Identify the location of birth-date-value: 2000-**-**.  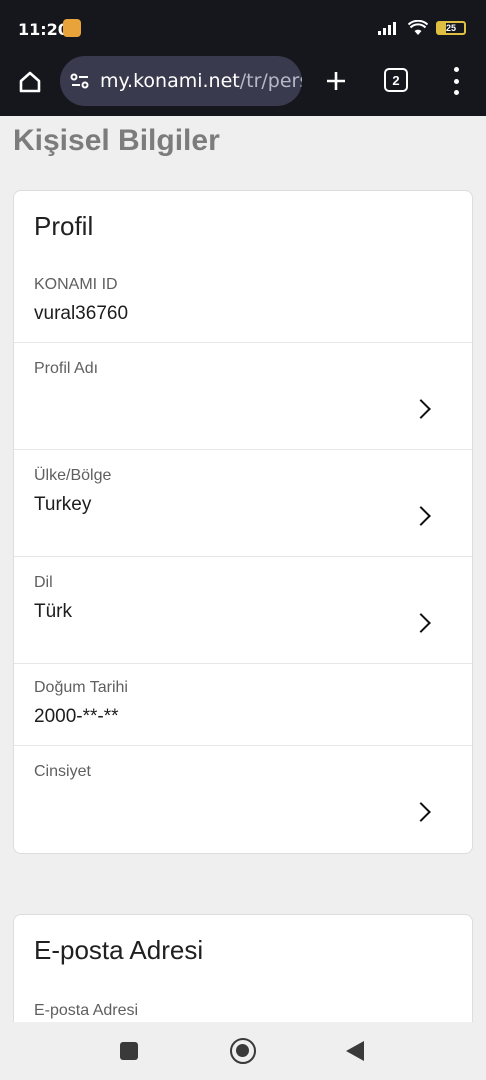
(76, 716).